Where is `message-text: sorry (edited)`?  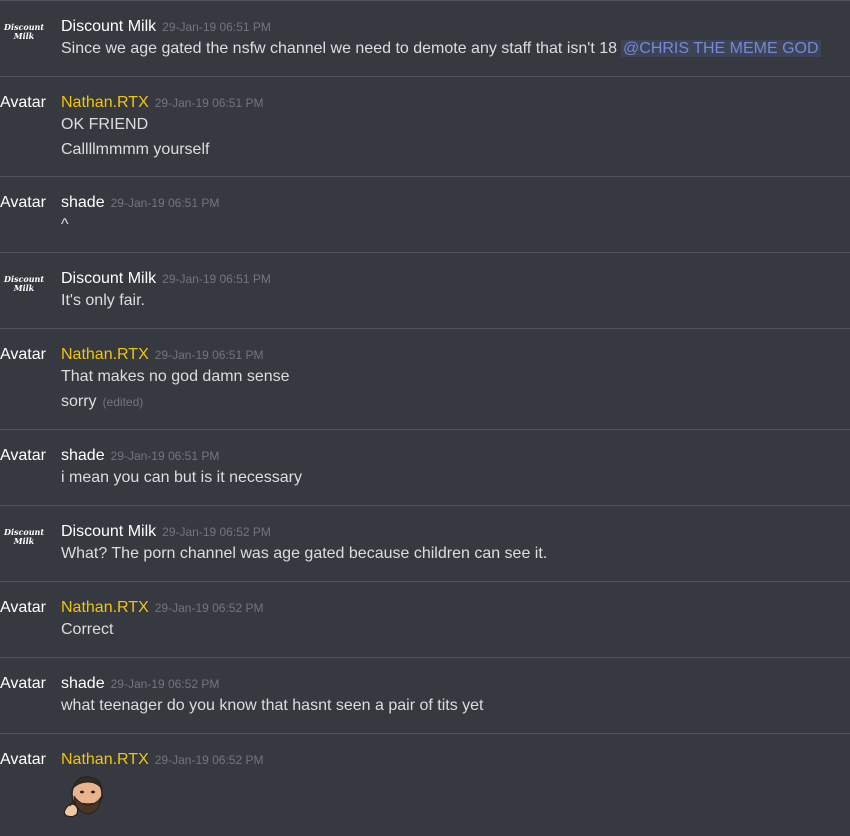 message-text: sorry (edited) is located at coordinates (102, 402).